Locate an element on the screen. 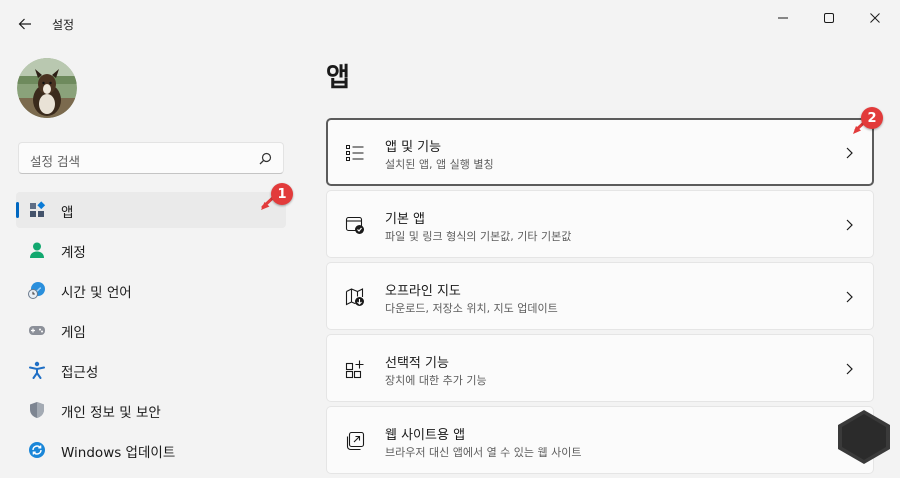 This screenshot has height=478, width=900. accessibility-icon is located at coordinates (37, 370).